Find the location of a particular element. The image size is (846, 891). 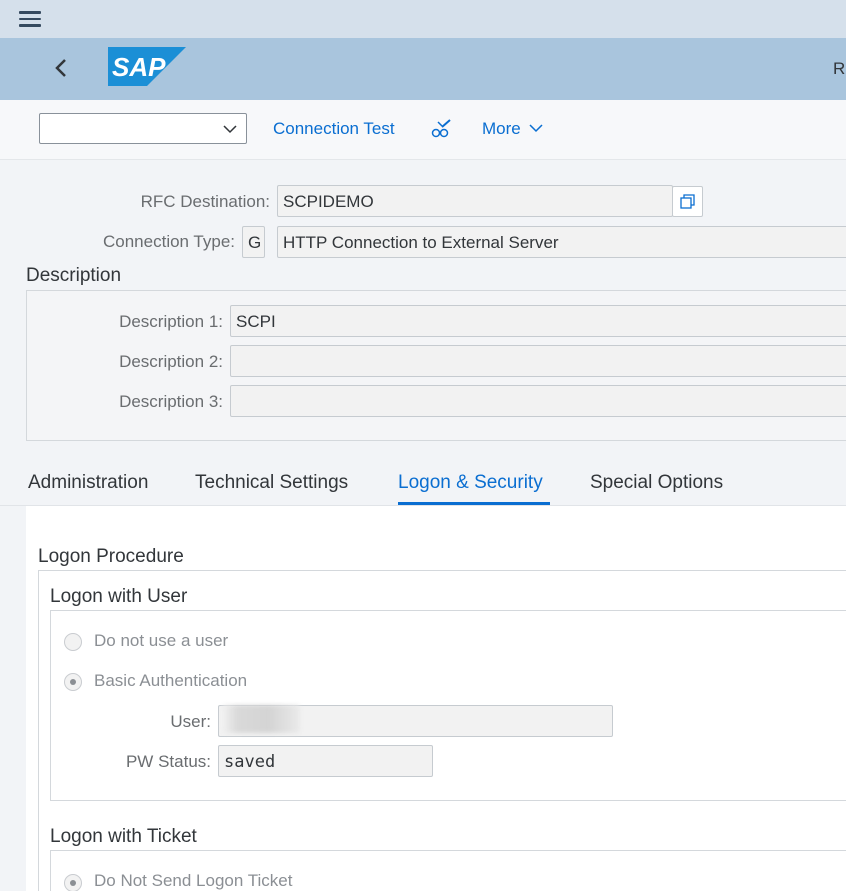

redacted-user-value is located at coordinates (261, 719).